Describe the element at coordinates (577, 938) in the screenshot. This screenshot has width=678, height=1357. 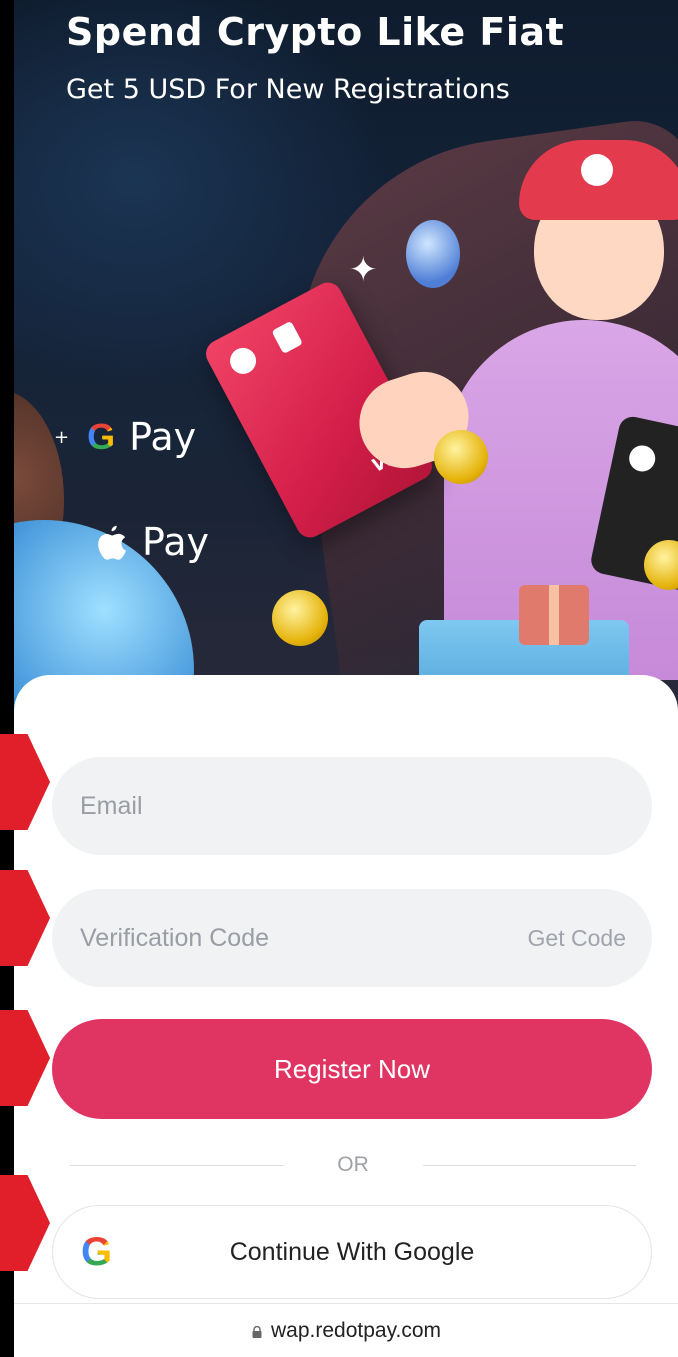
I see `get-code-button: Get Code` at that location.